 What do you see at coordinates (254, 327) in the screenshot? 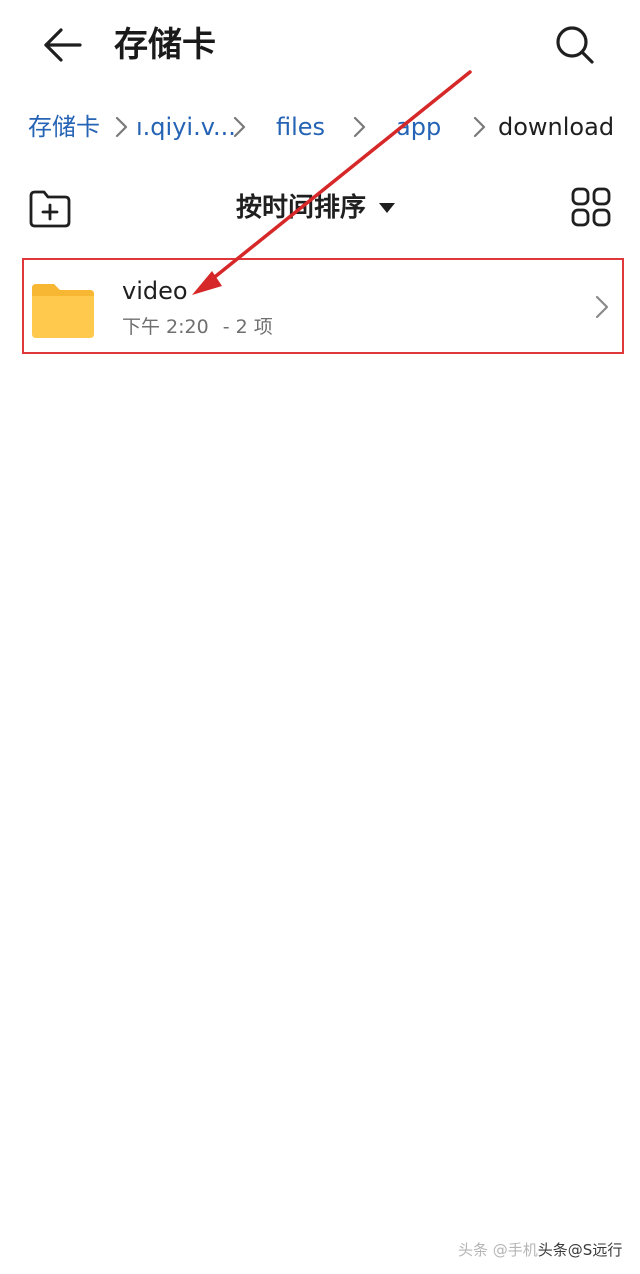
I see `file-item-count: 2 项` at bounding box center [254, 327].